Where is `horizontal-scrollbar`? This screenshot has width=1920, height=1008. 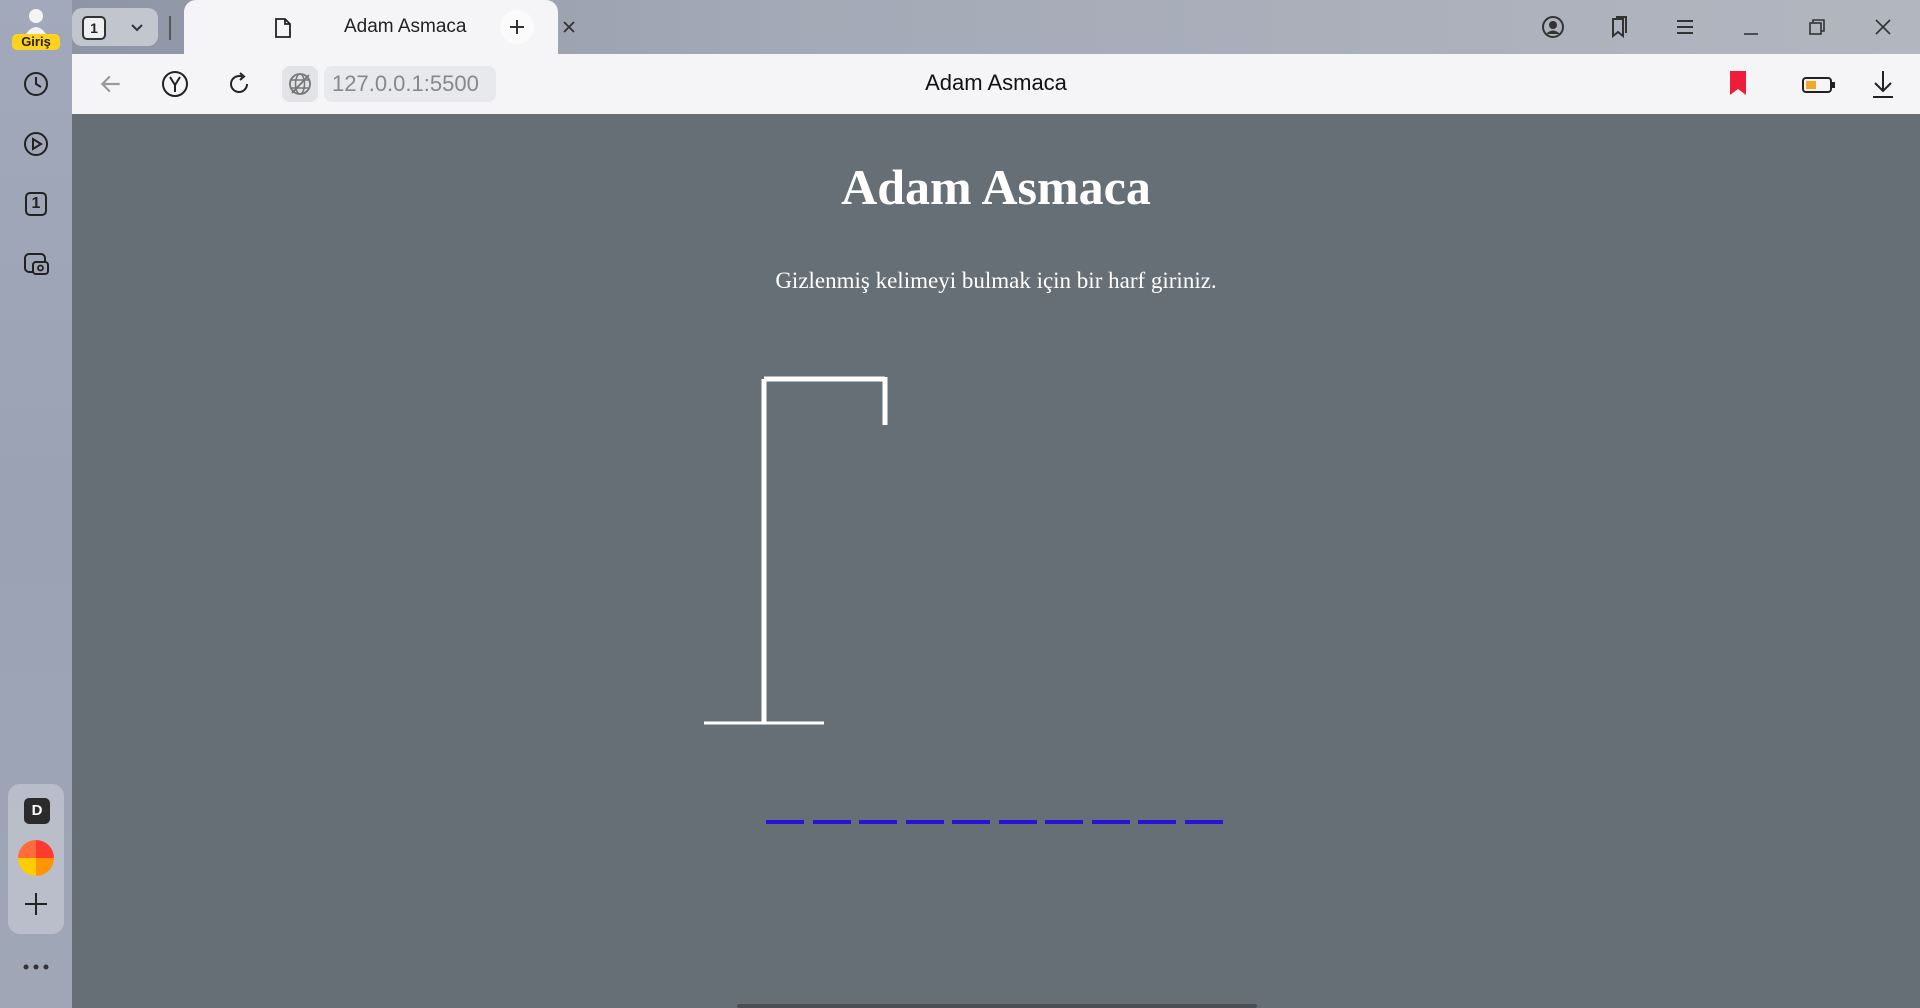 horizontal-scrollbar is located at coordinates (997, 1006).